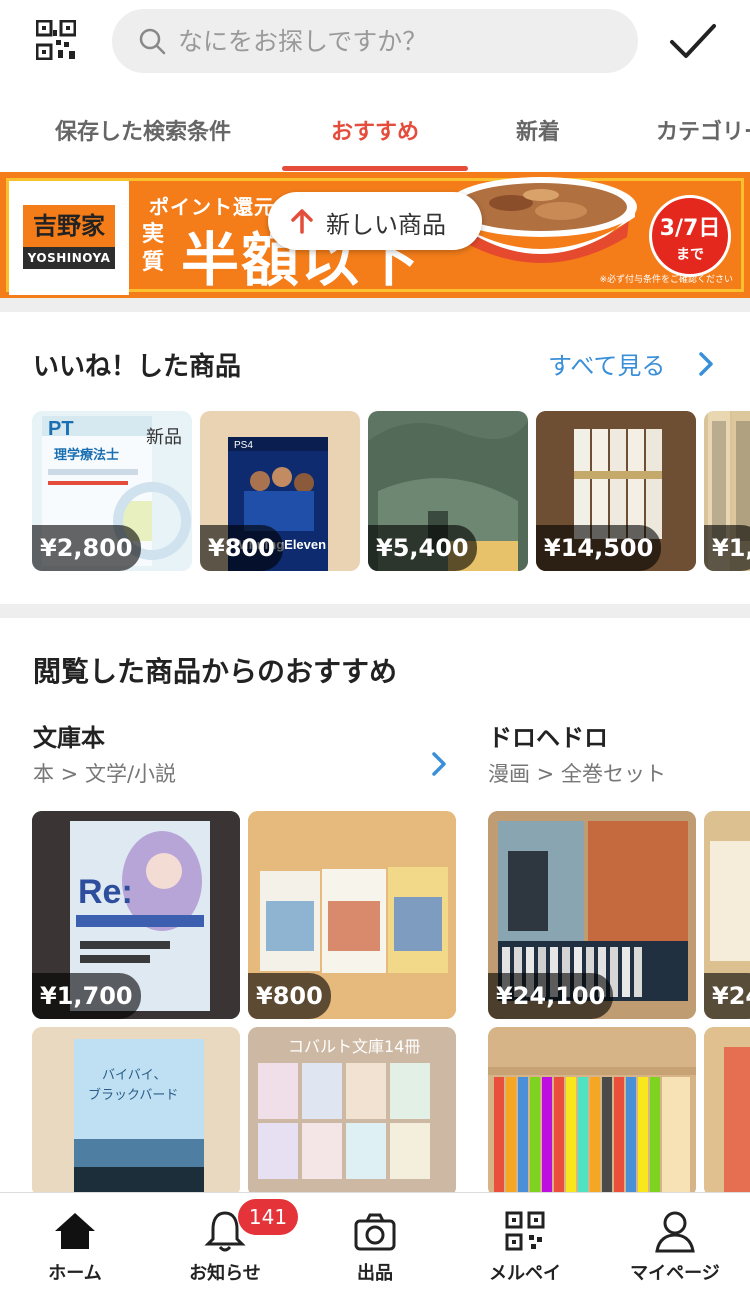 The width and height of the screenshot is (750, 1291). I want to click on logo-jp-text: 吉野家, so click(69, 226).